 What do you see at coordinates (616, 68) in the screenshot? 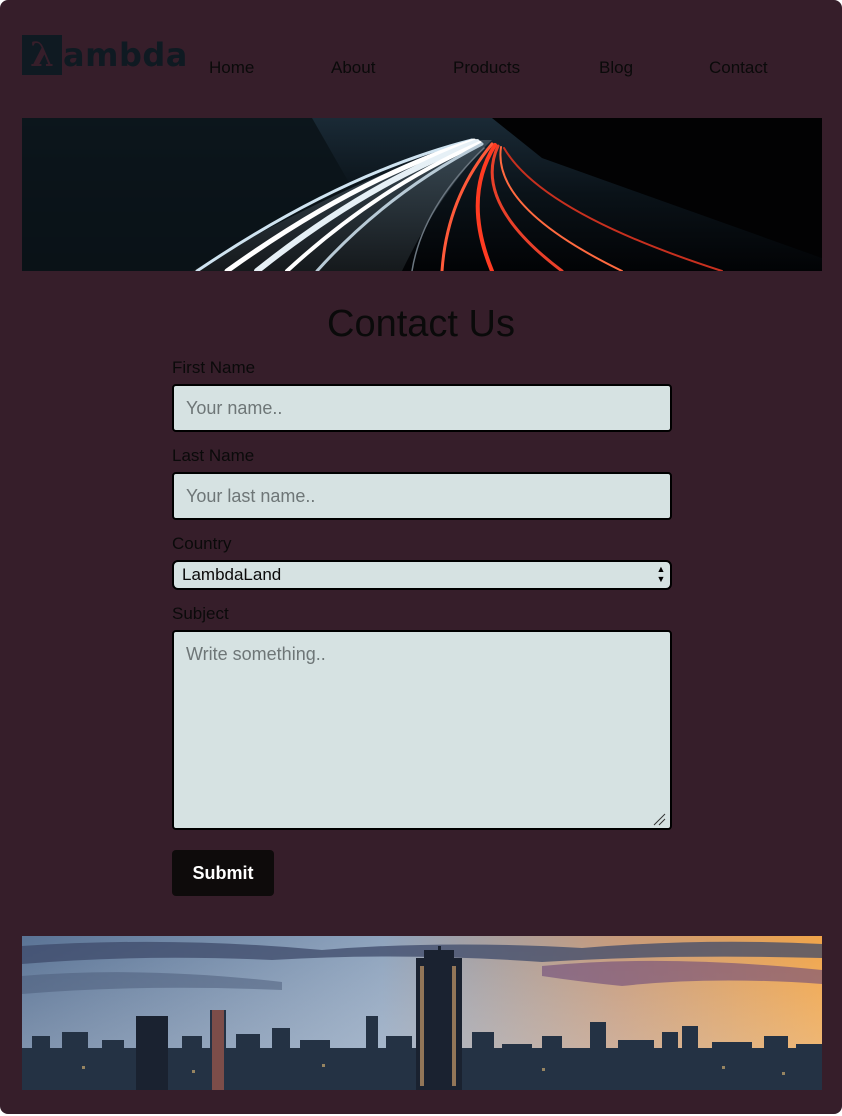
I see `nav-blog: Blog` at bounding box center [616, 68].